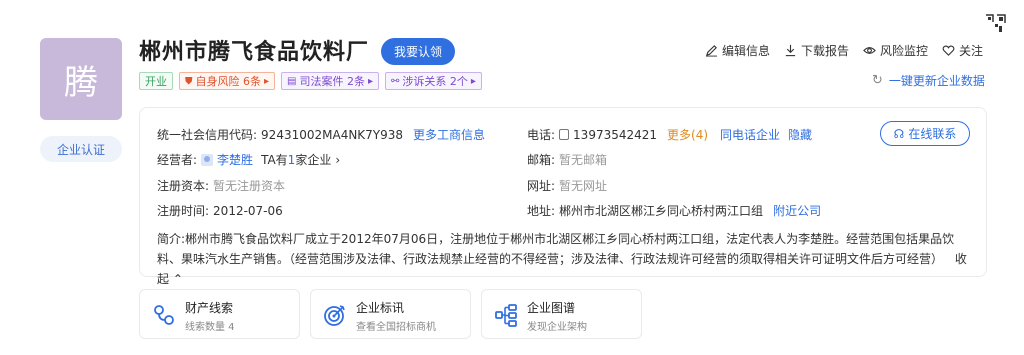  I want to click on operator-row: 经营者: 李楚胜 TA有1家企业 ›, so click(249, 159).